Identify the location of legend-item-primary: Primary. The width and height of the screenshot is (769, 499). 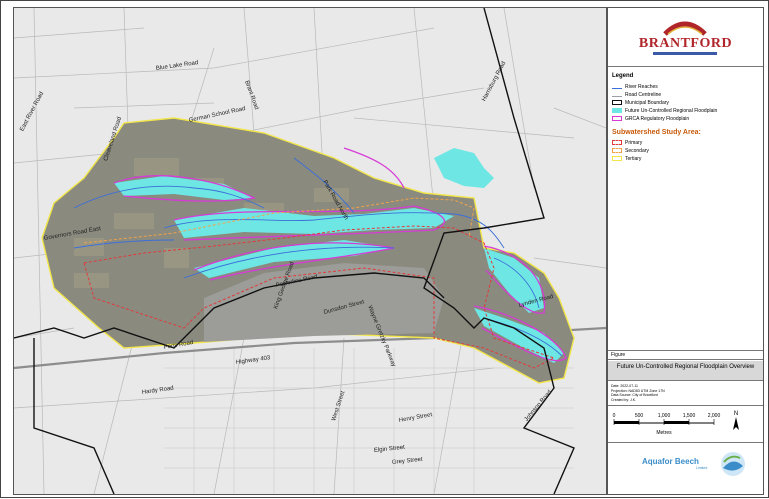
(627, 143).